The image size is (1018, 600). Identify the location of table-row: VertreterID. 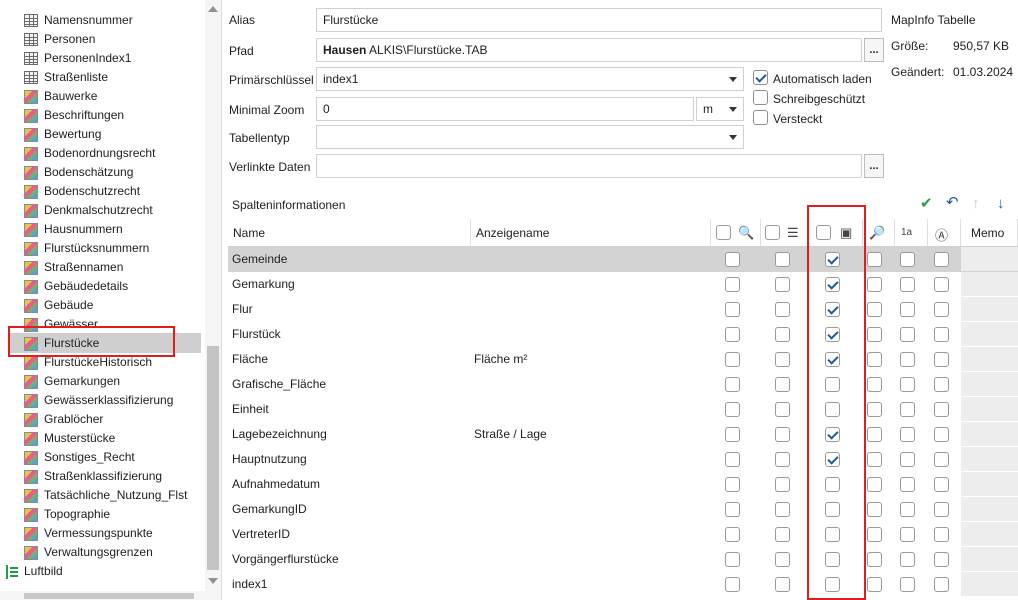
(623, 534).